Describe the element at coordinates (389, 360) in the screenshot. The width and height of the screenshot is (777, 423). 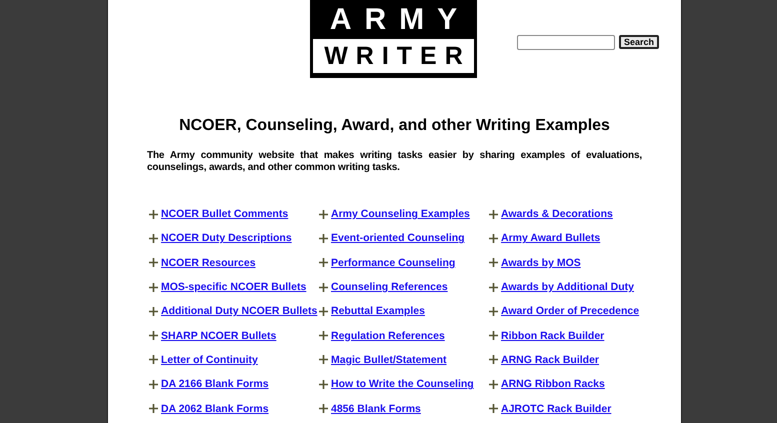
I see `nav-link: Magic Bullet/Statement` at that location.